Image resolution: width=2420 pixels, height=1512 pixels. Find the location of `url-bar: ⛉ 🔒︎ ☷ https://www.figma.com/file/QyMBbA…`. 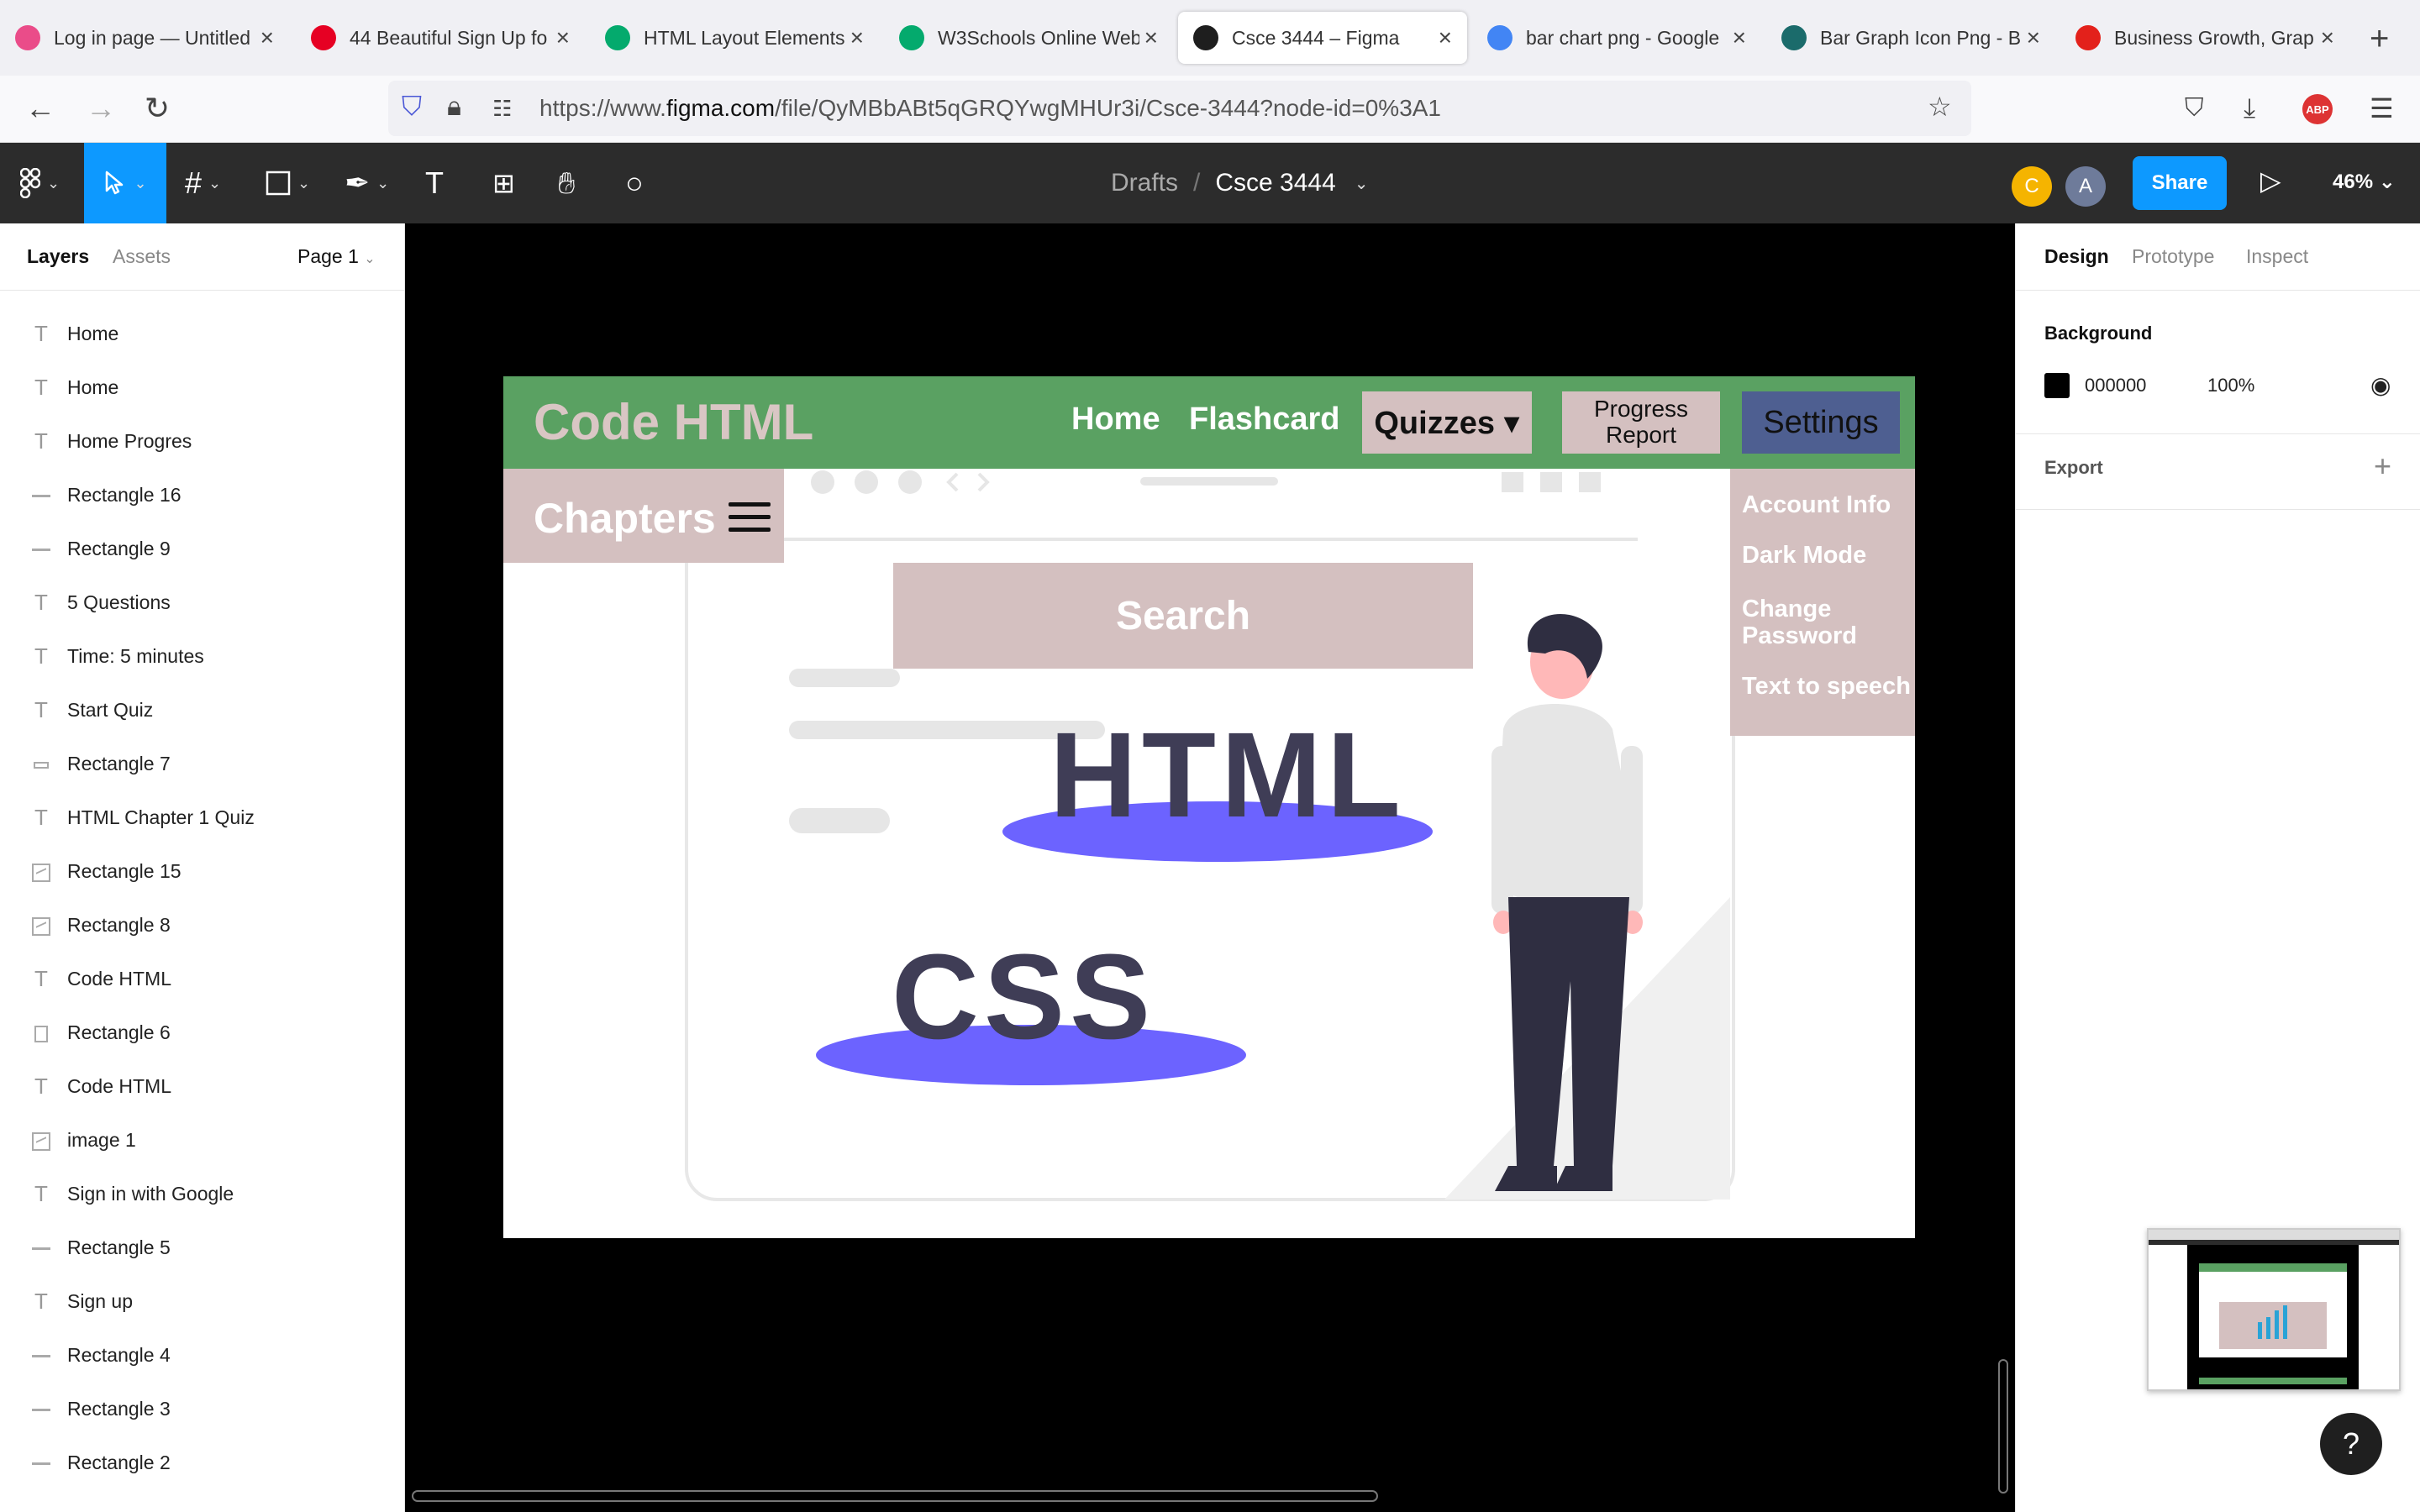

url-bar: ⛉ 🔒︎ ☷ https://www.figma.com/file/QyMBbA… is located at coordinates (1179, 108).